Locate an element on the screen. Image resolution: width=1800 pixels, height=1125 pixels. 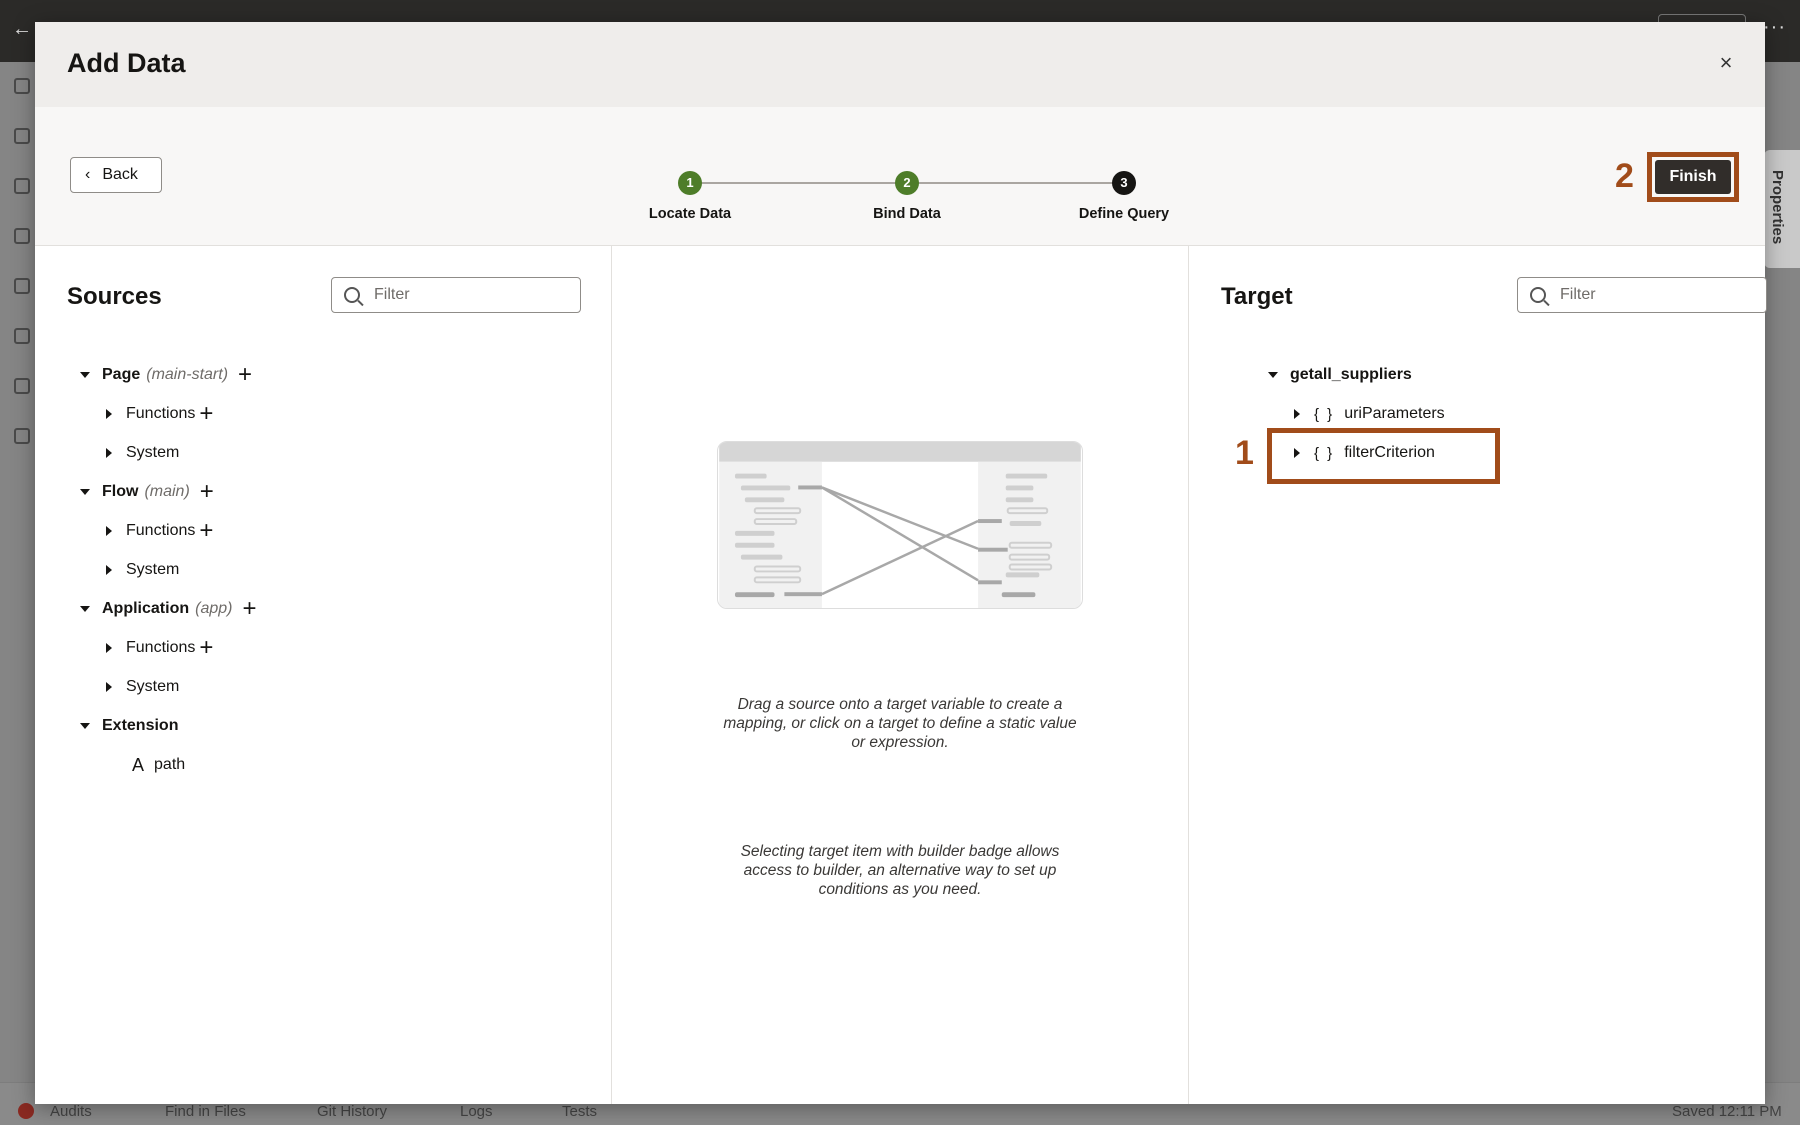
properties-tab: Properties is located at coordinates (1782, 209).